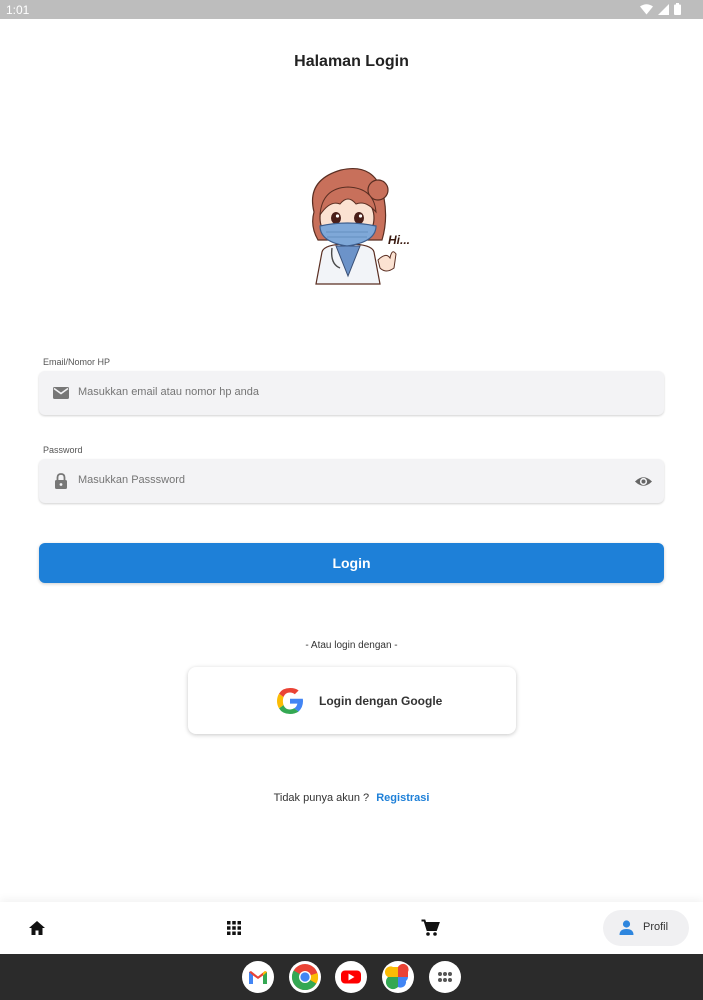  Describe the element at coordinates (430, 928) in the screenshot. I see `cart-icon` at that location.